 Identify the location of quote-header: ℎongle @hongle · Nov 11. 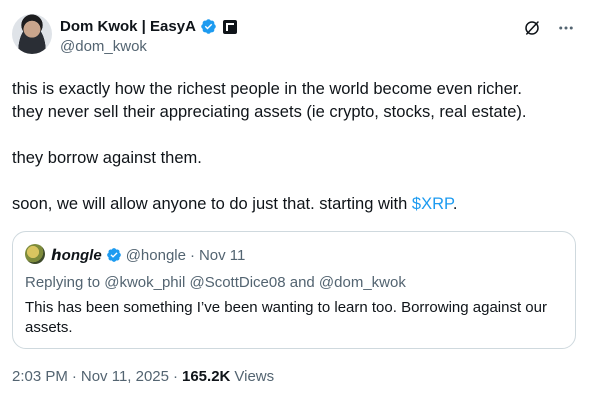
(148, 255).